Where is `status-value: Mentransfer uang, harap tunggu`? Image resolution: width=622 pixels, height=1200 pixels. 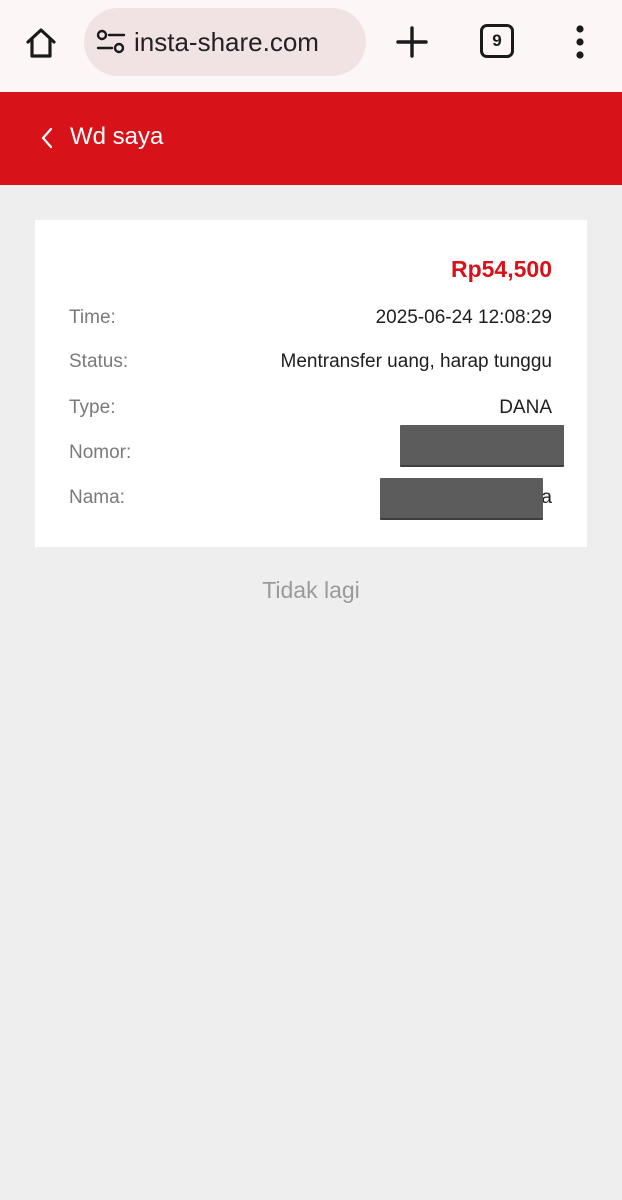 status-value: Mentransfer uang, harap tunggu is located at coordinates (416, 361).